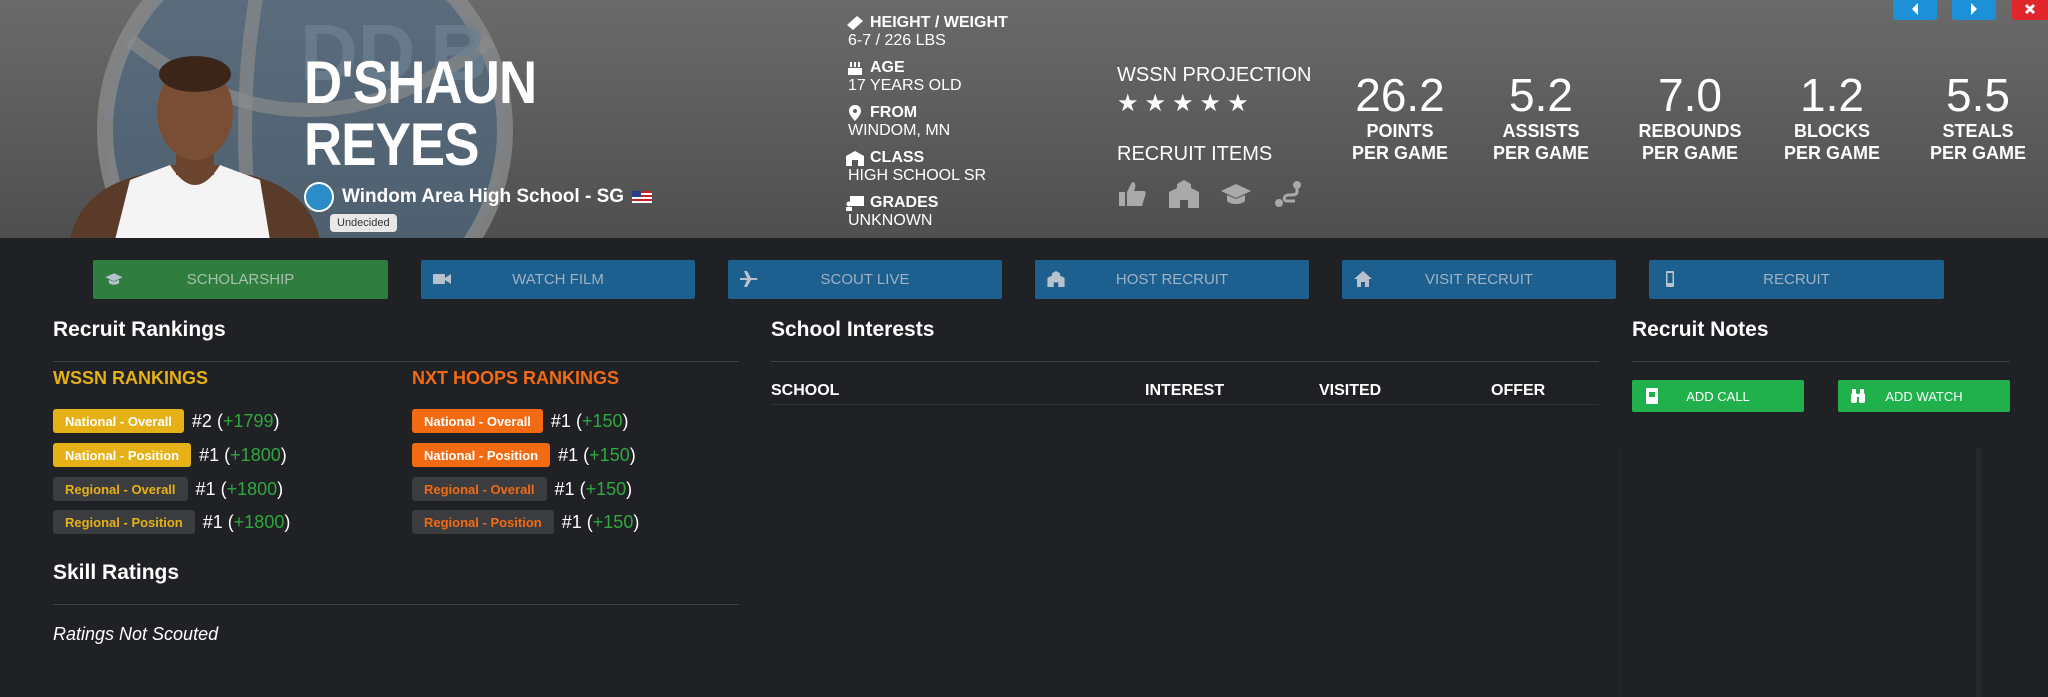  I want to click on route-icon, so click(1288, 194).